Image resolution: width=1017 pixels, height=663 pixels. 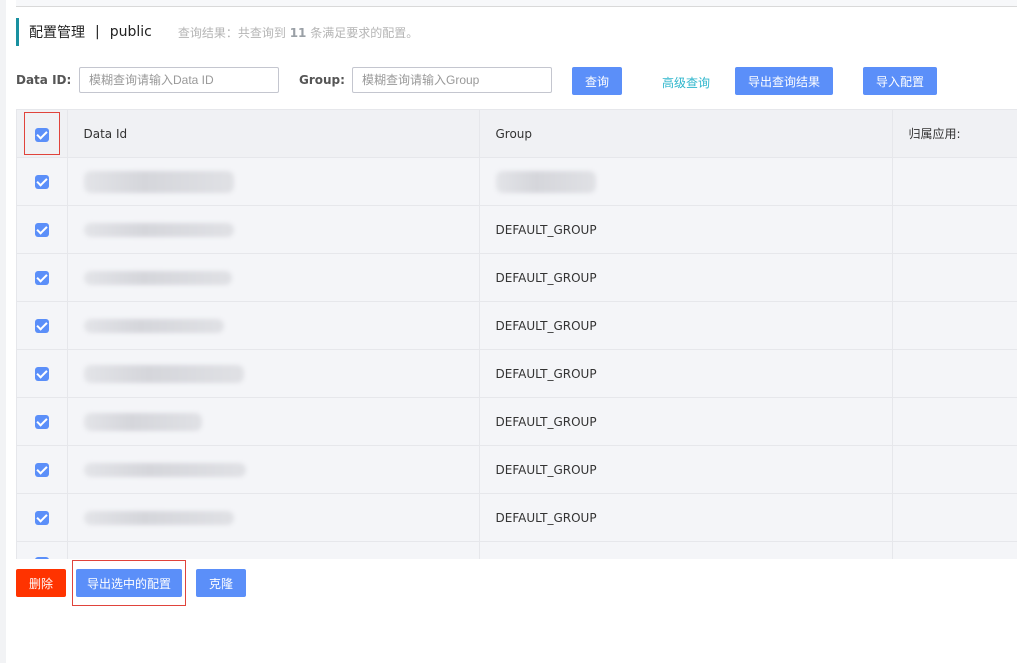 What do you see at coordinates (954, 134) in the screenshot?
I see `column-header-app: 归属应用:` at bounding box center [954, 134].